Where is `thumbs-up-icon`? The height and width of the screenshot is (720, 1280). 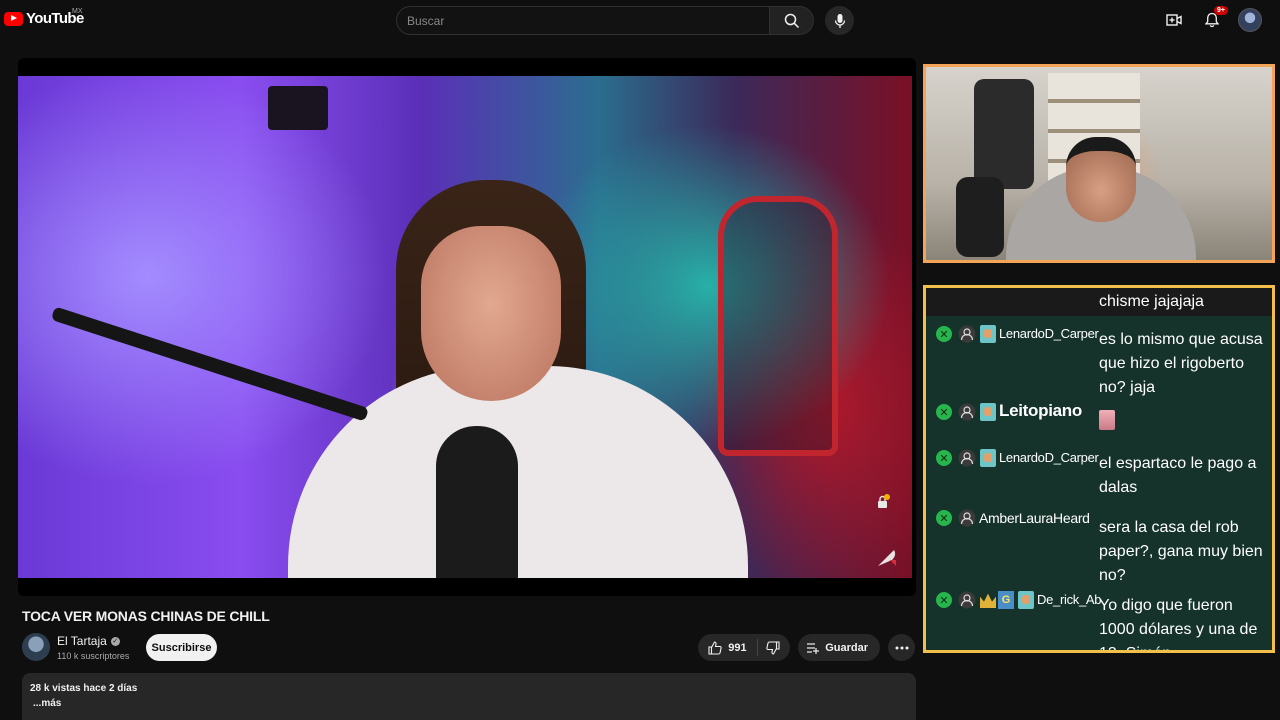
thumbs-up-icon is located at coordinates (715, 647).